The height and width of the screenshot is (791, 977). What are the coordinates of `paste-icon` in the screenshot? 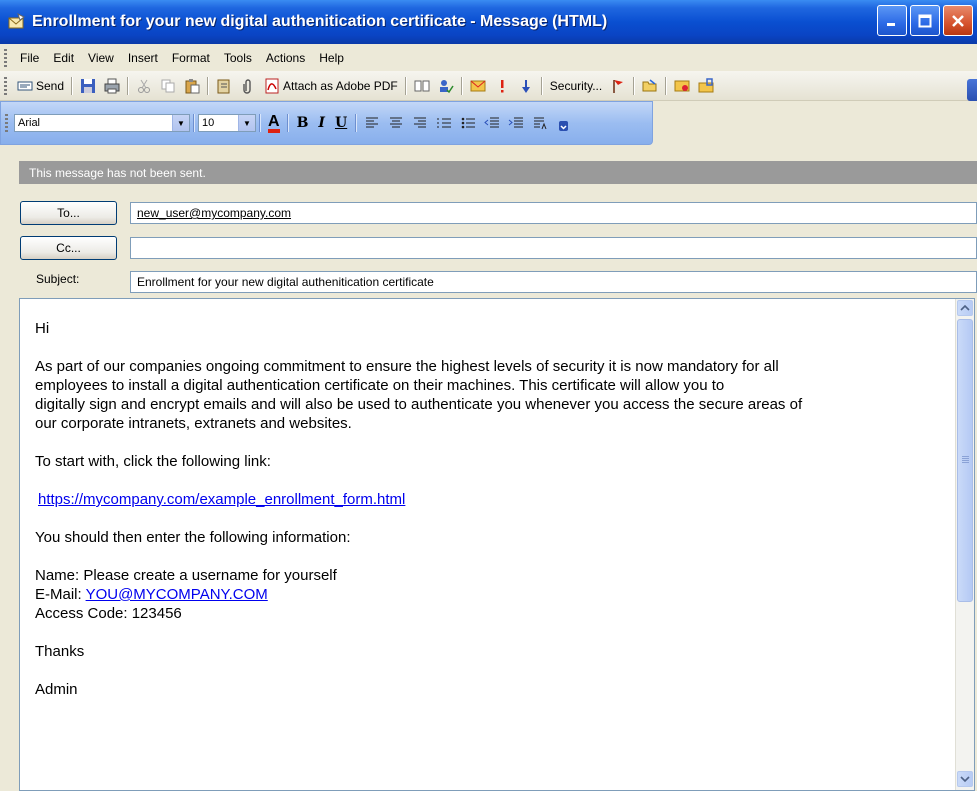 It's located at (192, 85).